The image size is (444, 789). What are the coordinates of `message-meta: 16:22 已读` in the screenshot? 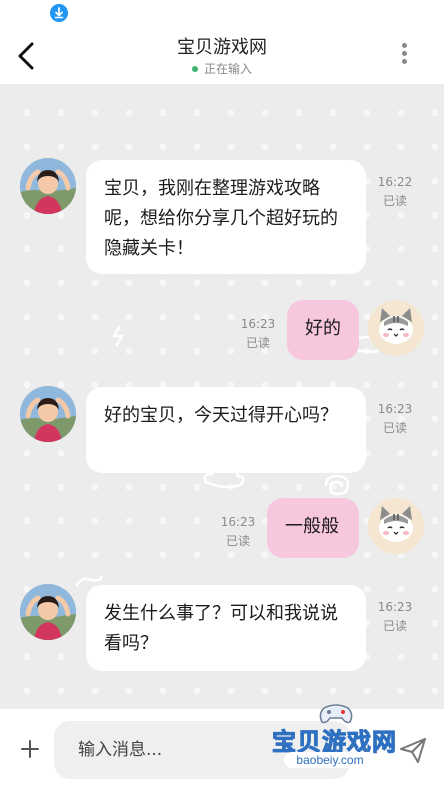 It's located at (395, 192).